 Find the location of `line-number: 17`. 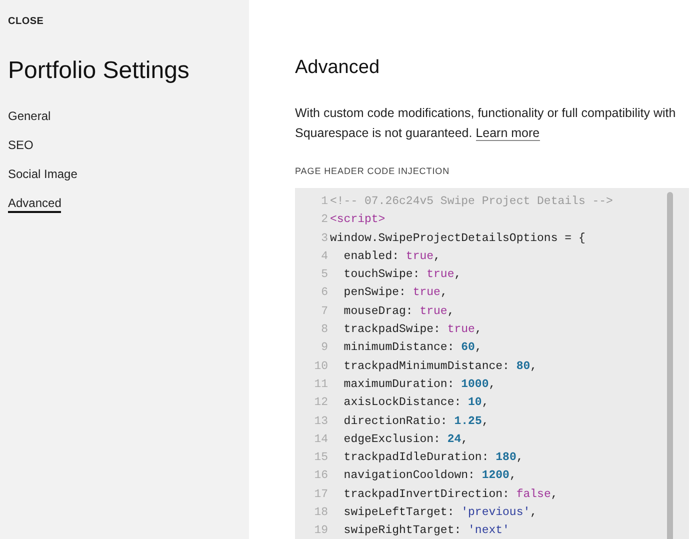

line-number: 17 is located at coordinates (321, 494).